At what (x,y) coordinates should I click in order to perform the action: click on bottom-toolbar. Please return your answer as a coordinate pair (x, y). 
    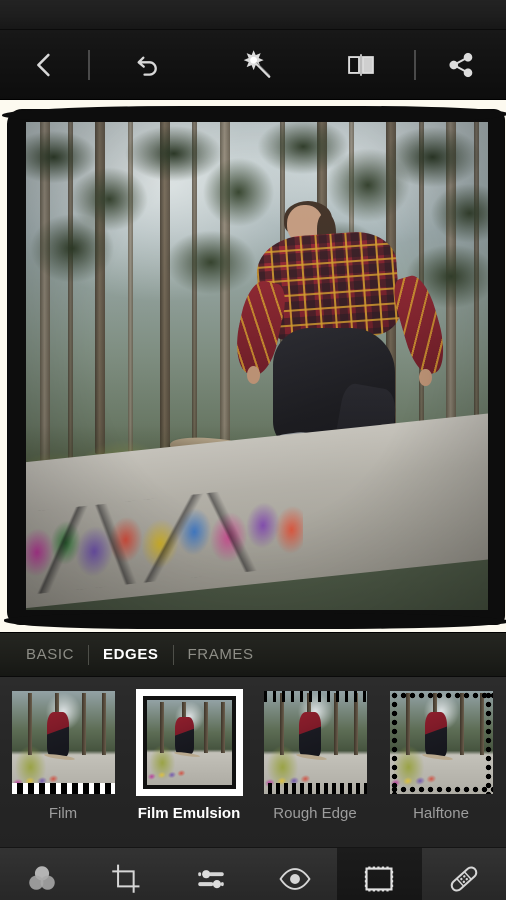
    Looking at the image, I should click on (253, 873).